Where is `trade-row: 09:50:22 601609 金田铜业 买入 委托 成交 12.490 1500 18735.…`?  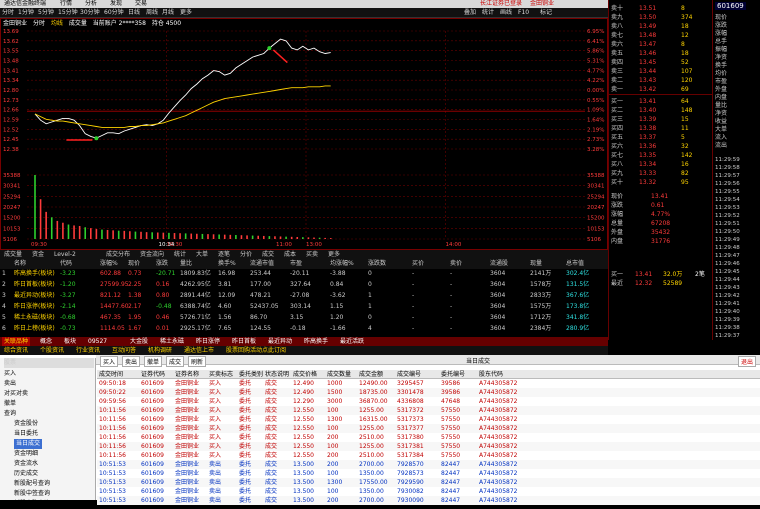 trade-row: 09:50:22 601609 金田铜业 买入 委托 成交 12.490 1500 18735.… is located at coordinates (428, 392).